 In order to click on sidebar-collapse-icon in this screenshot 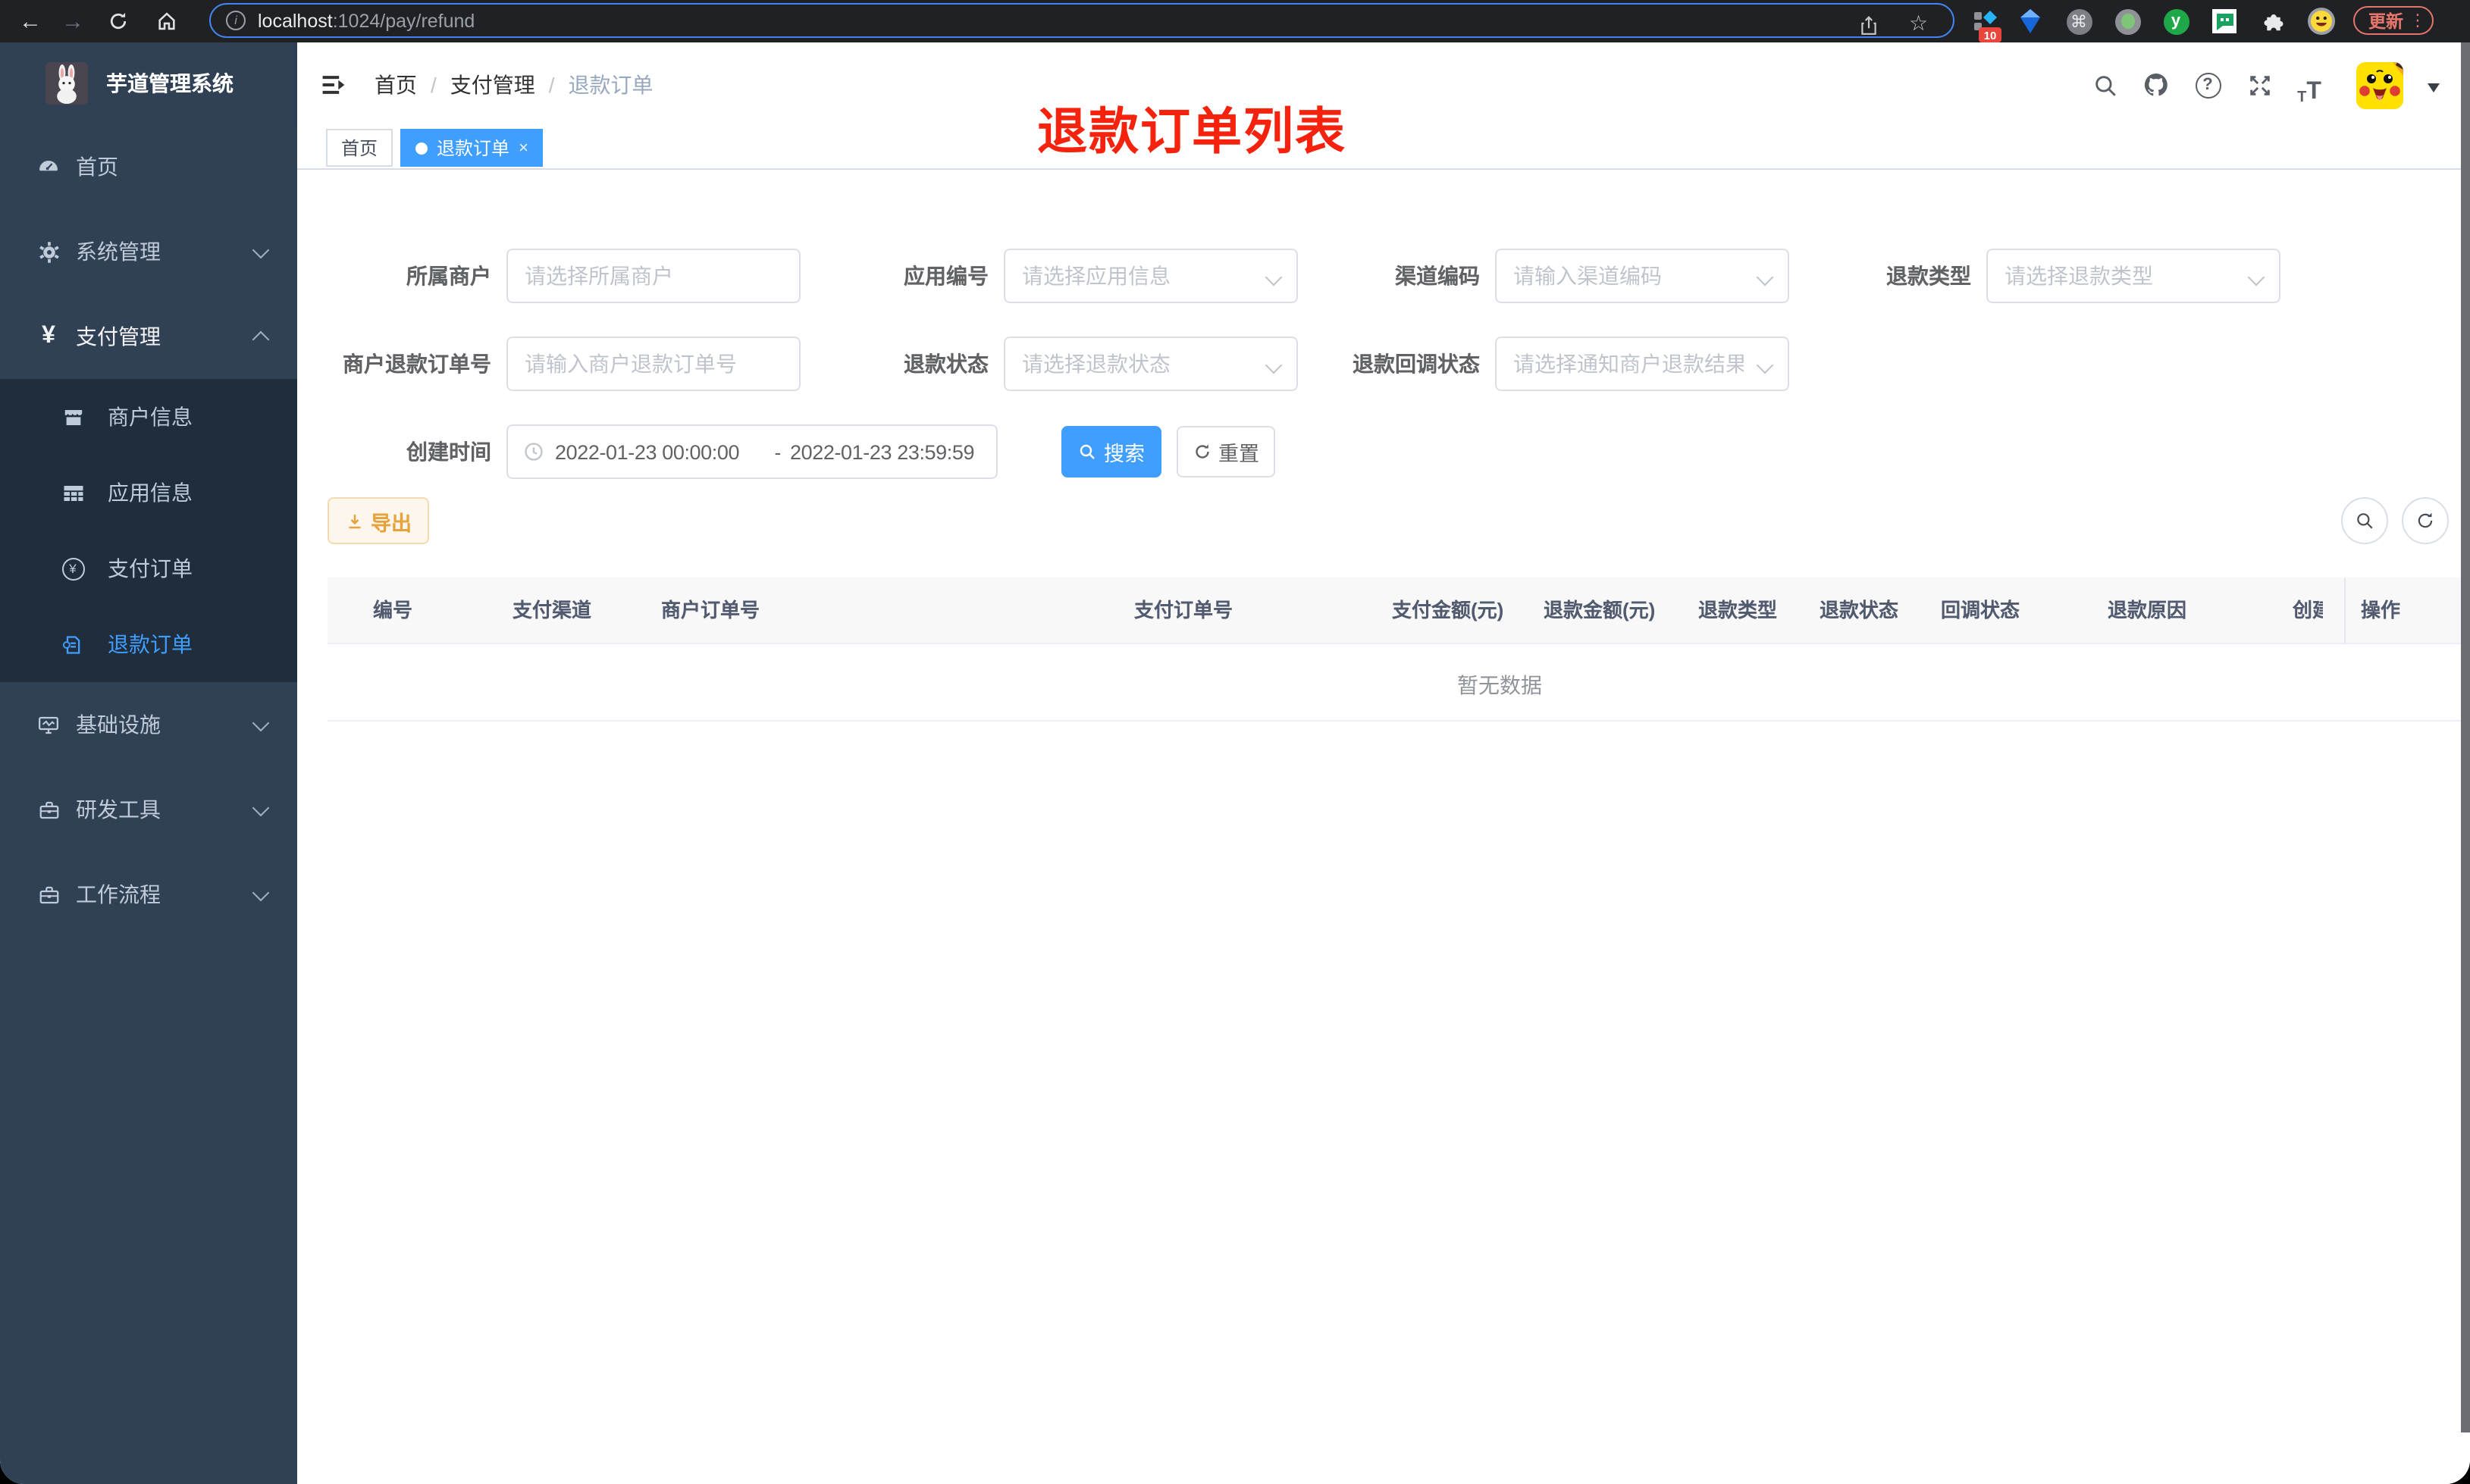, I will do `click(333, 85)`.